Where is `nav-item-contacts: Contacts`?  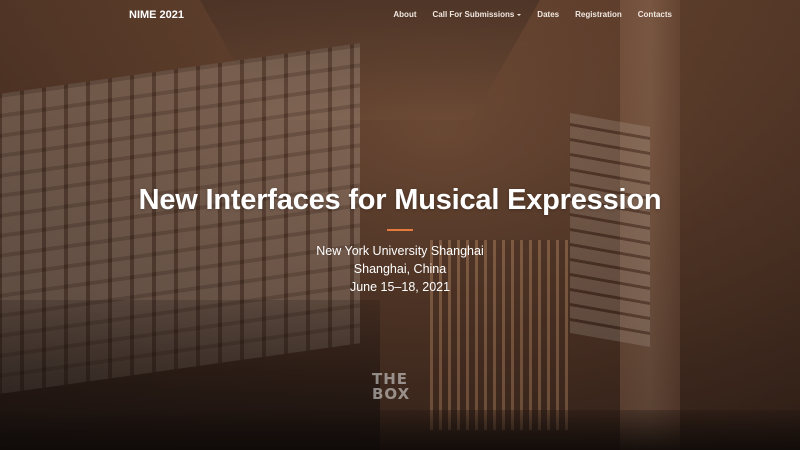
nav-item-contacts: Contacts is located at coordinates (655, 14).